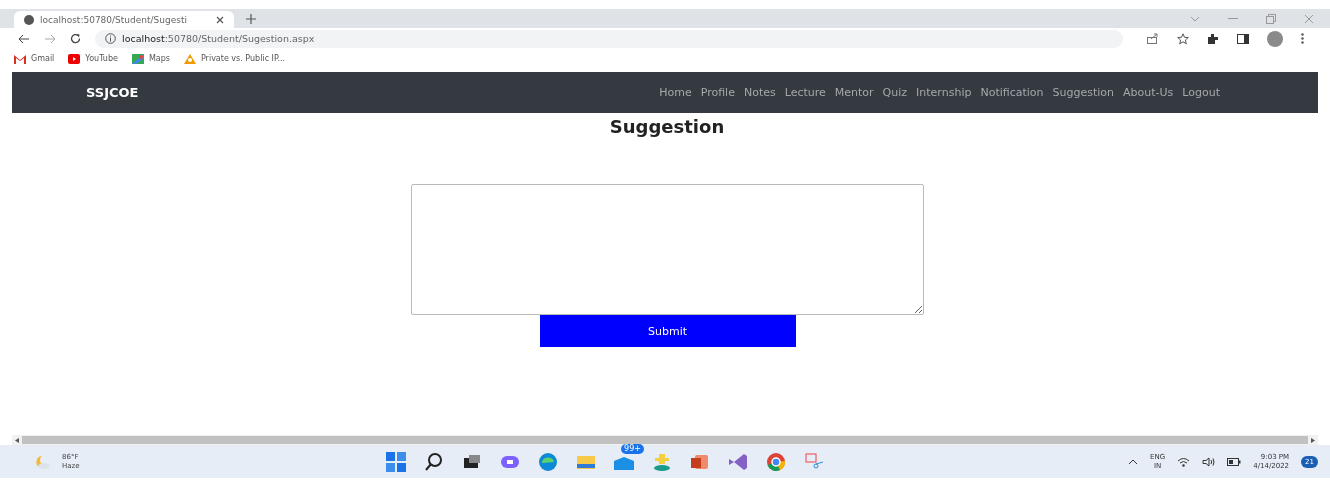 This screenshot has height=481, width=1330. Describe the element at coordinates (50, 38) in the screenshot. I see `forward-icon` at that location.